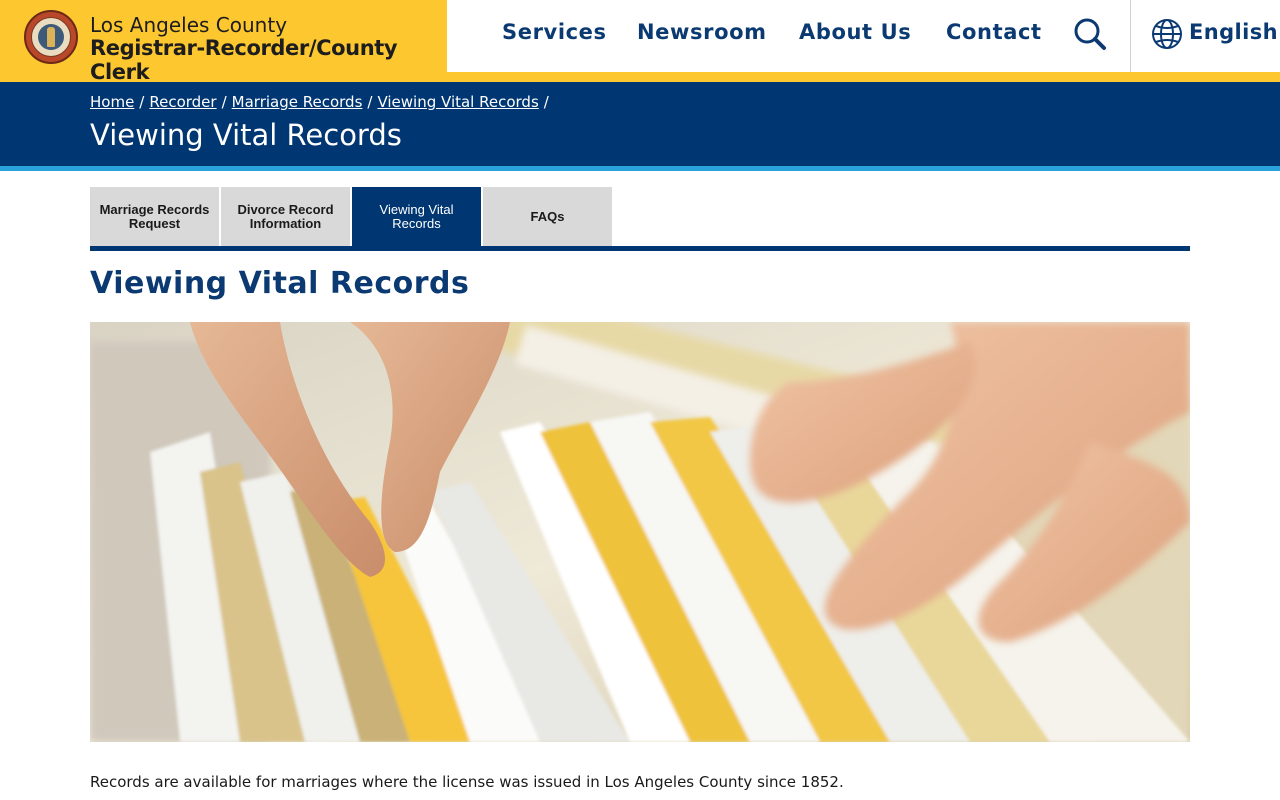 This screenshot has height=800, width=1280. I want to click on nav-services: Services, so click(554, 32).